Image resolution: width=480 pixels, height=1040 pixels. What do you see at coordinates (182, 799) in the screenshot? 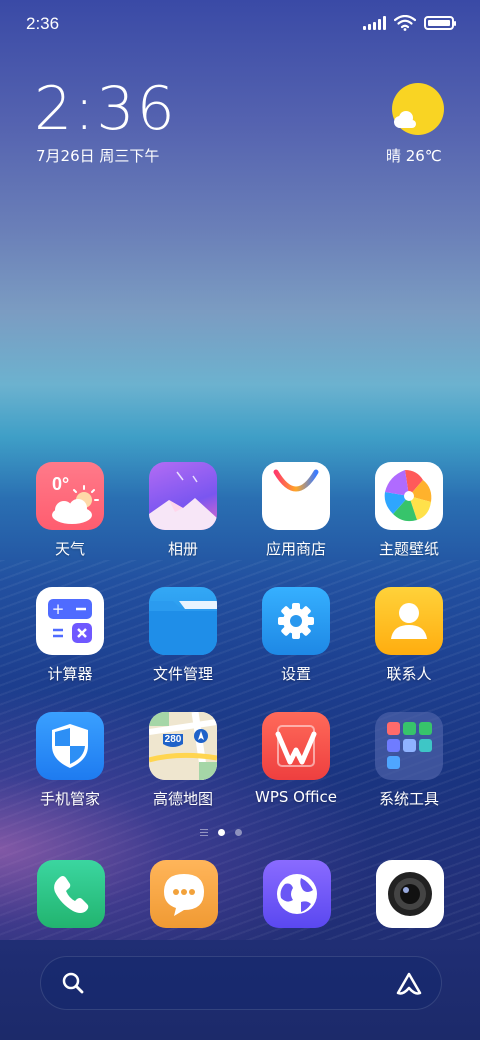
I see `app-label: 高德地图` at bounding box center [182, 799].